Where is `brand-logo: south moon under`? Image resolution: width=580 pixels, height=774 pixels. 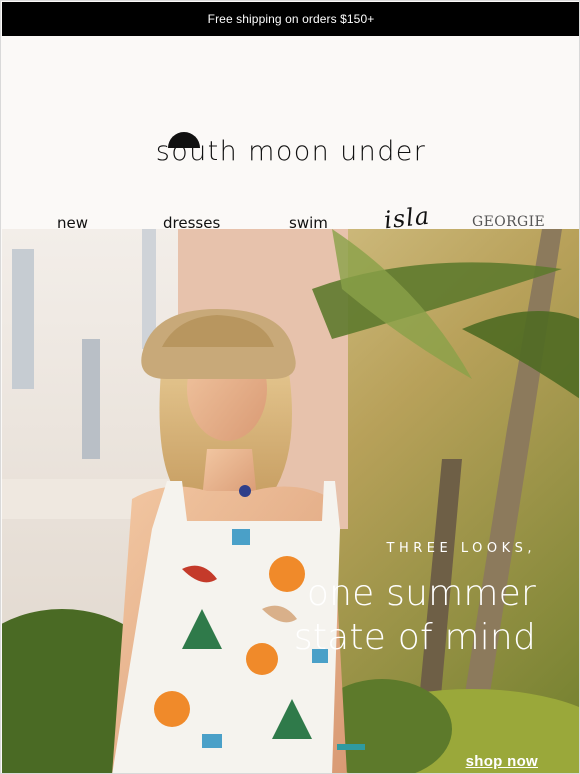
brand-logo: south moon under is located at coordinates (290, 151).